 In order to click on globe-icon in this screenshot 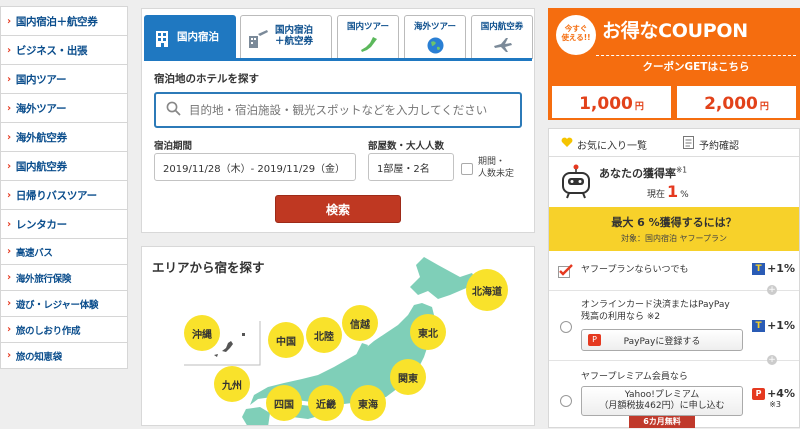, I will do `click(435, 47)`.